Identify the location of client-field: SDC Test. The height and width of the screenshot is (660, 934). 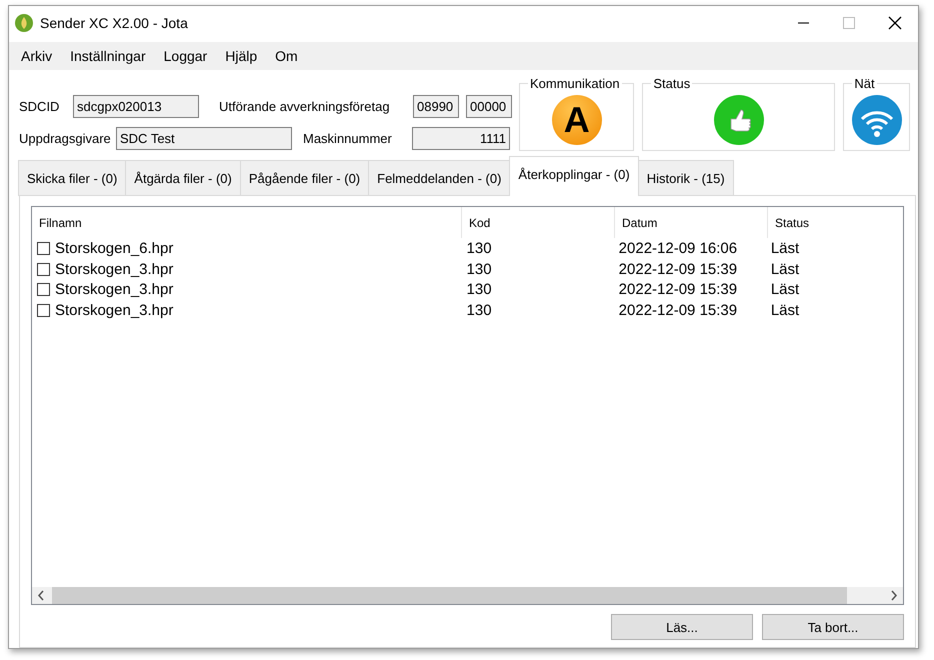
(204, 138).